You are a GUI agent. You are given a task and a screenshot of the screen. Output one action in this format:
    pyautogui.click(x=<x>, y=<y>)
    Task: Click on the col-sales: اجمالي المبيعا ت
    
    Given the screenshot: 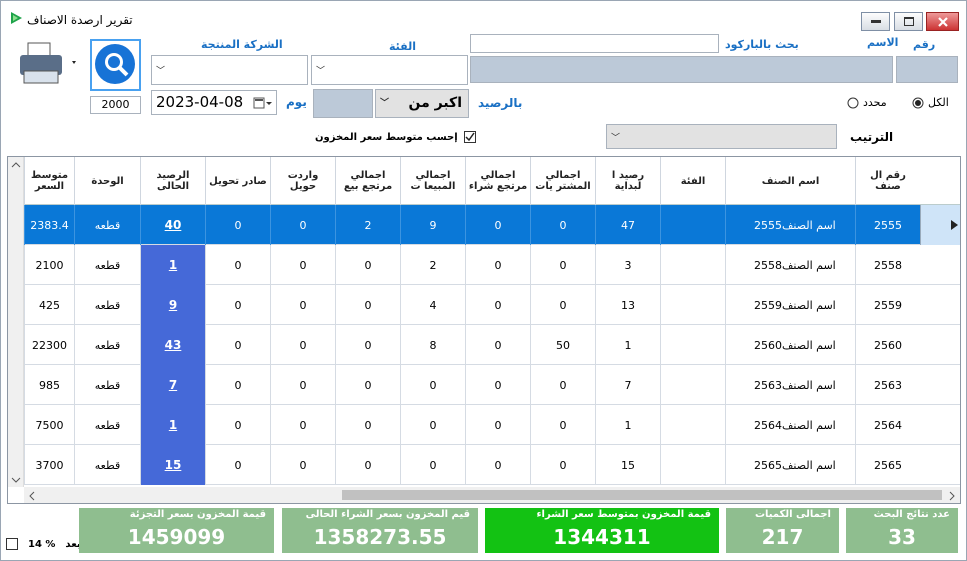 What is the action you would take?
    pyautogui.click(x=432, y=181)
    